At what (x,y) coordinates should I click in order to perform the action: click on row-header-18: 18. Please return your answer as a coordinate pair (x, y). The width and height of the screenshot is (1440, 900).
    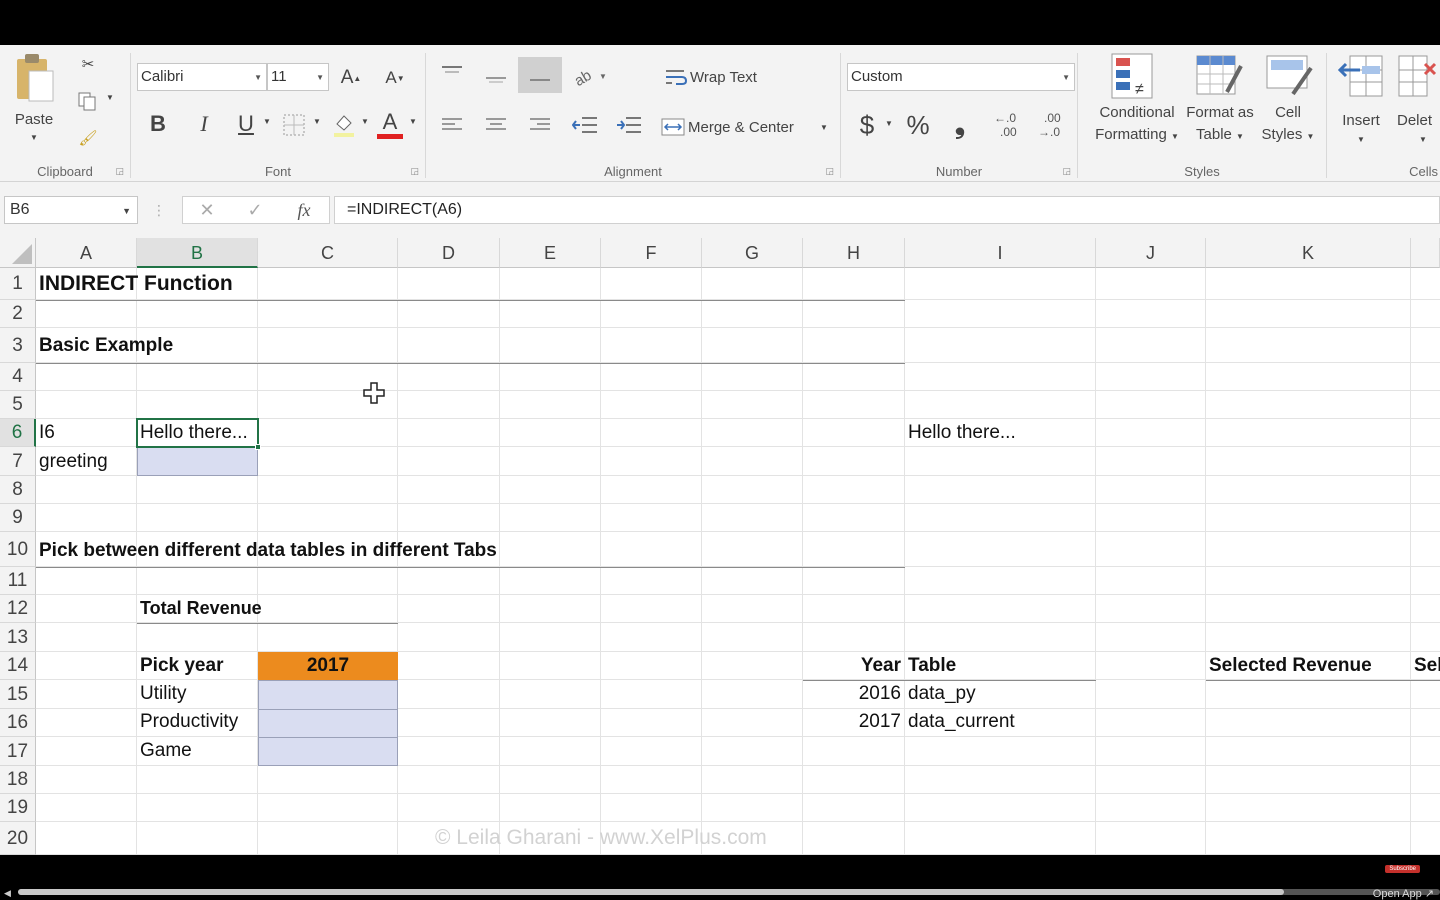
    Looking at the image, I should click on (18, 780).